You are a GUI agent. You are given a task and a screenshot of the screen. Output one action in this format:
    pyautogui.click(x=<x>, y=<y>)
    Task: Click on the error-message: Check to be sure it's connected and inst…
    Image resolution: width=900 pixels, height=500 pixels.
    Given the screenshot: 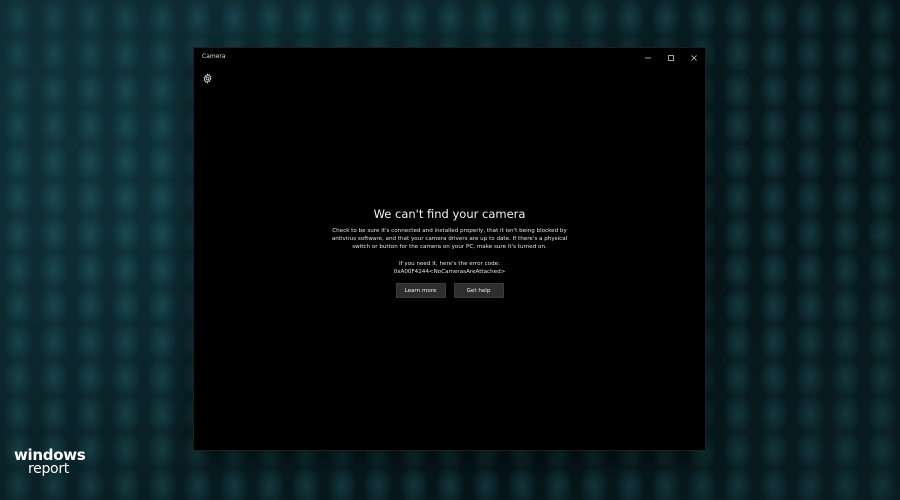 What is the action you would take?
    pyautogui.click(x=449, y=239)
    